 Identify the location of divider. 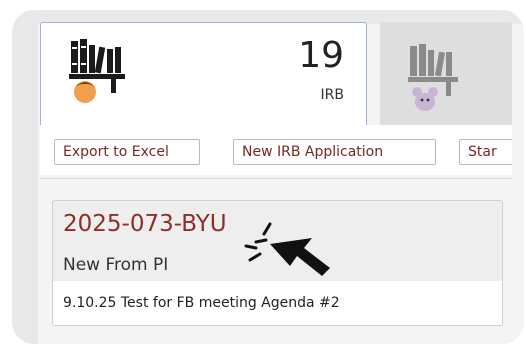
(276, 178).